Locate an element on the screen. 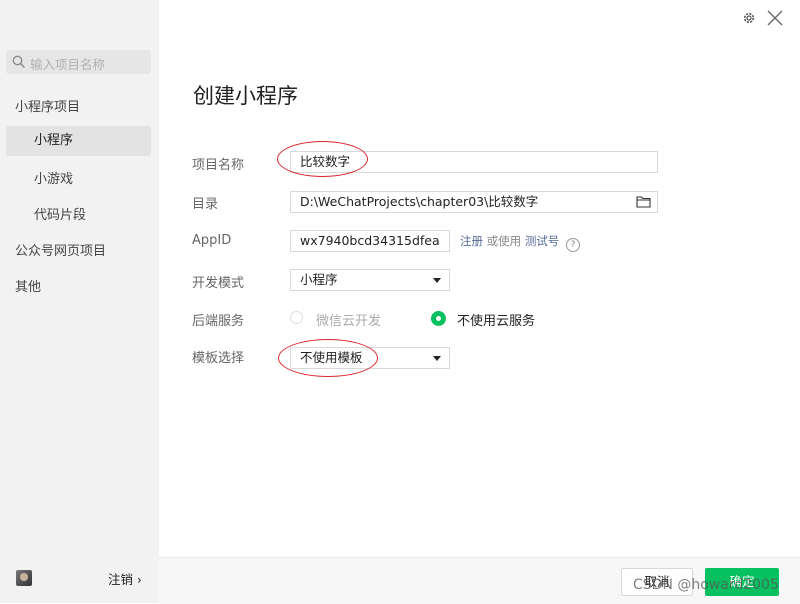 Image resolution: width=800 pixels, height=604 pixels. sidebar-item-minigame: 小游戏 is located at coordinates (53, 177).